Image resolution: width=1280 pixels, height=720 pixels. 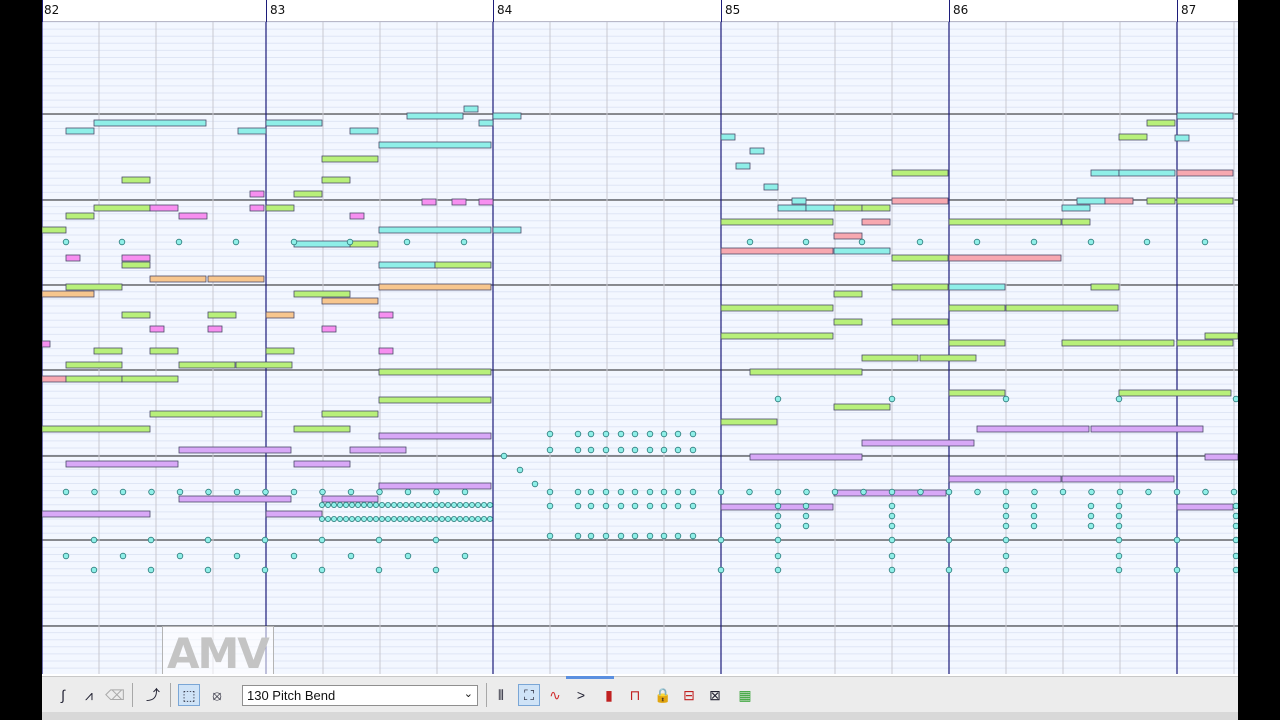 I want to click on bracket-tool-icon: ⊓, so click(x=635, y=695).